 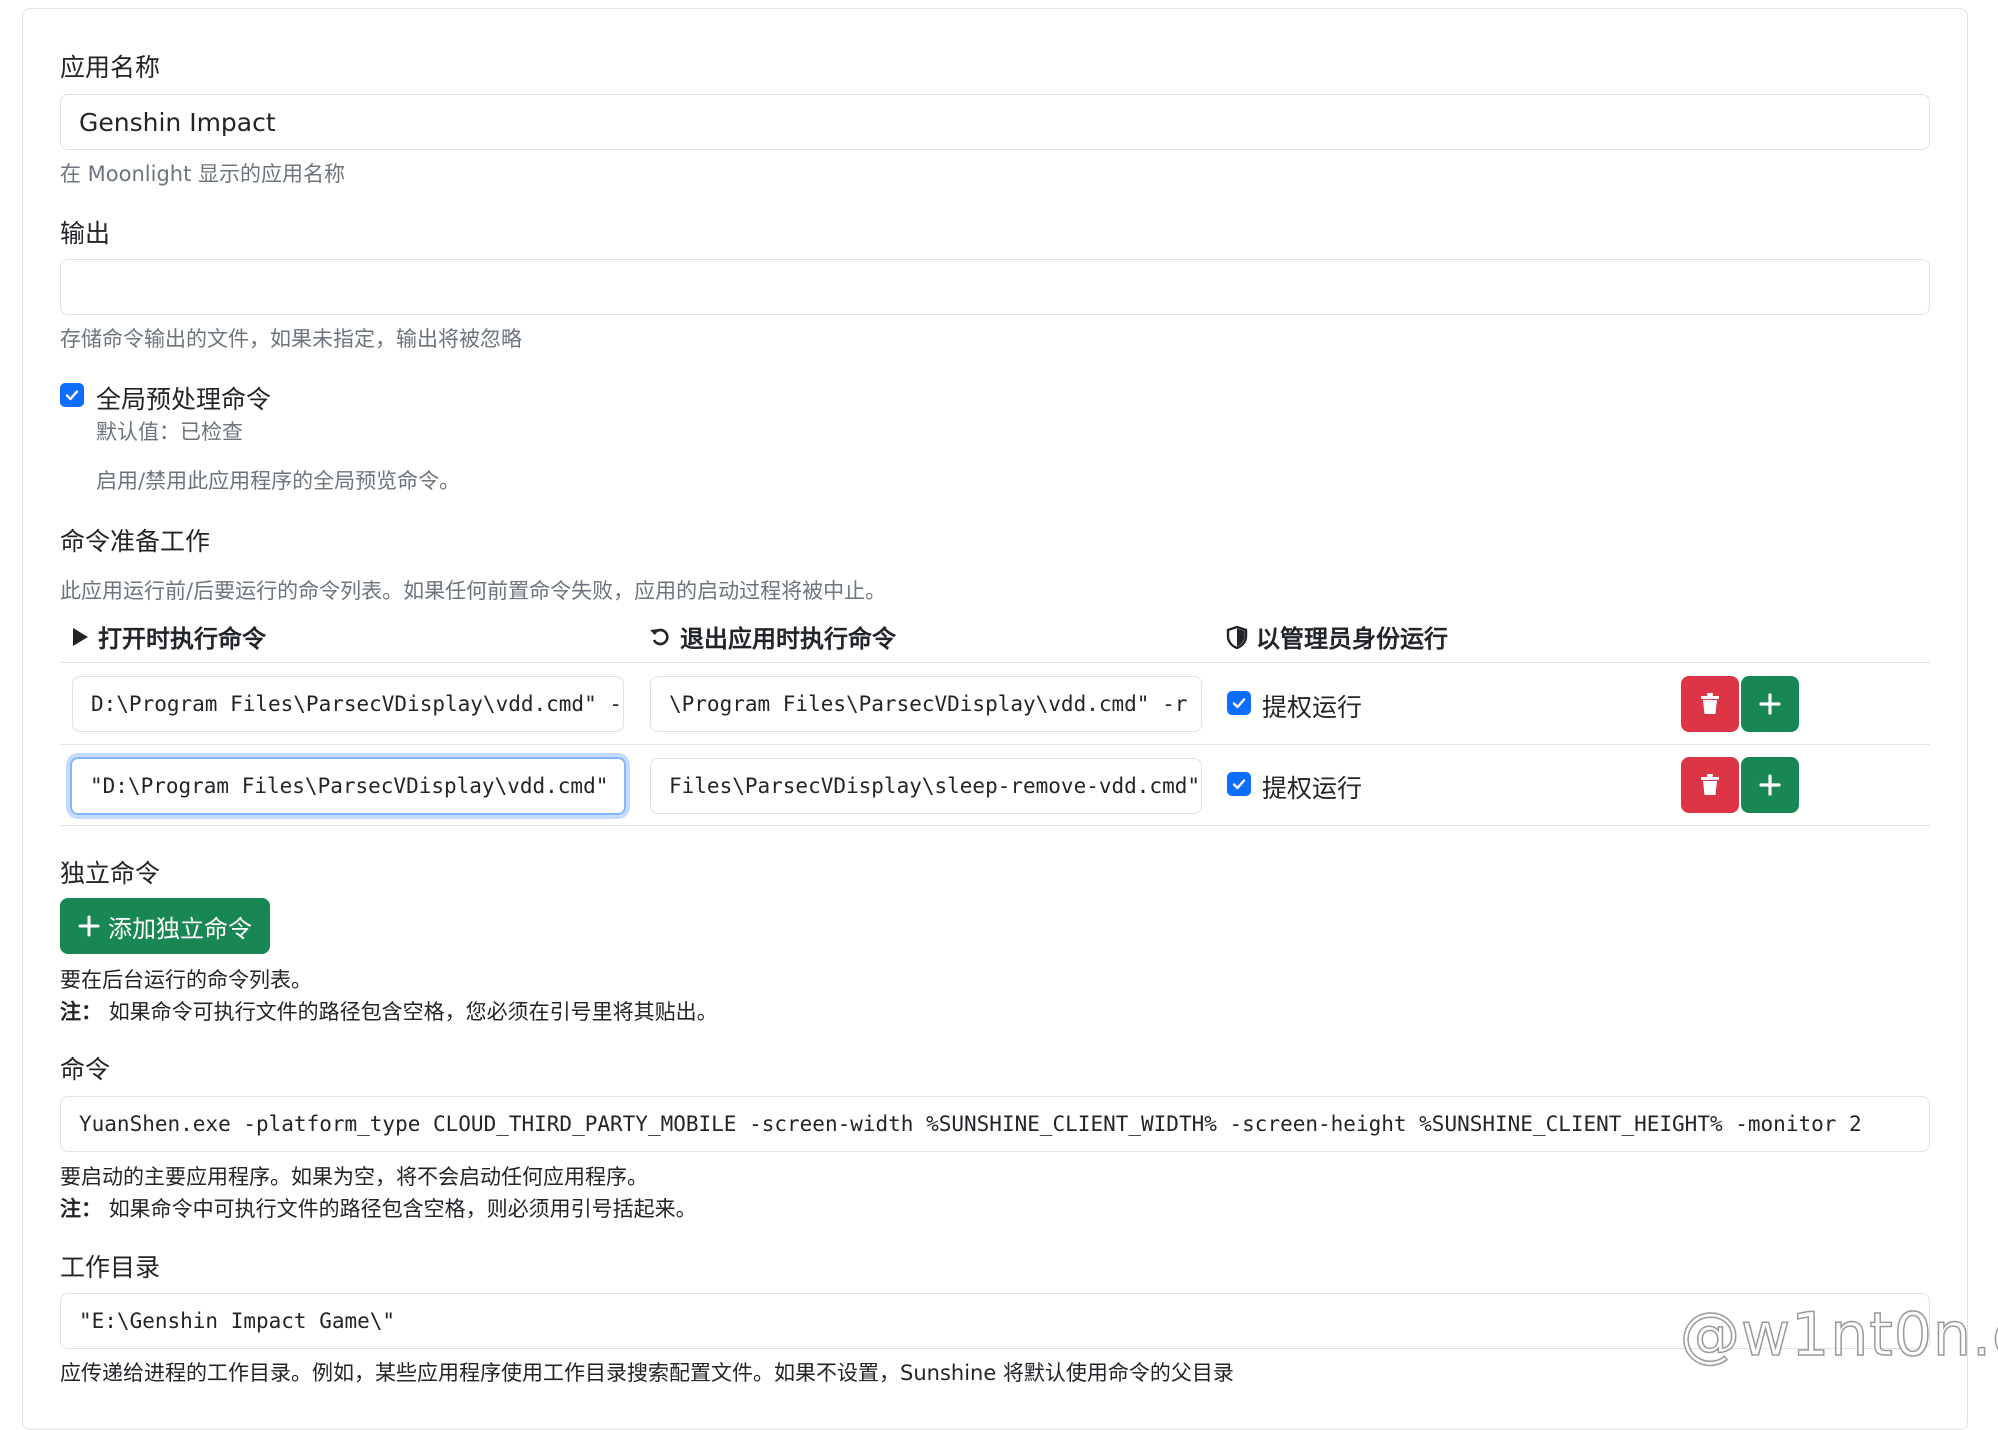 What do you see at coordinates (169, 432) in the screenshot?
I see `global-prep-default: 默认值：已检查` at bounding box center [169, 432].